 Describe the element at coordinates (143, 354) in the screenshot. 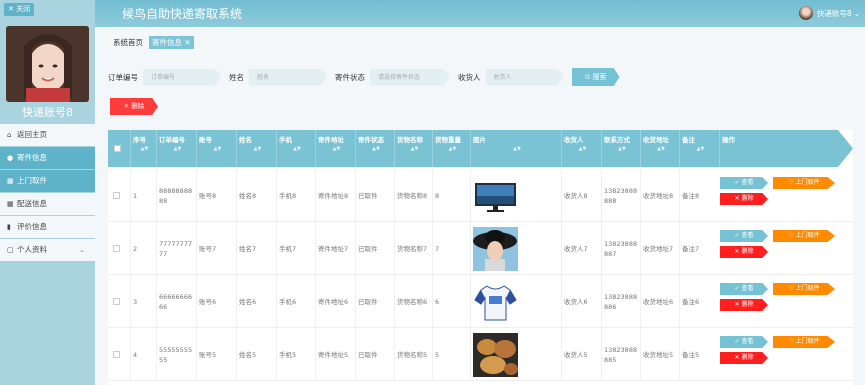

I see `cell-no: 4` at that location.